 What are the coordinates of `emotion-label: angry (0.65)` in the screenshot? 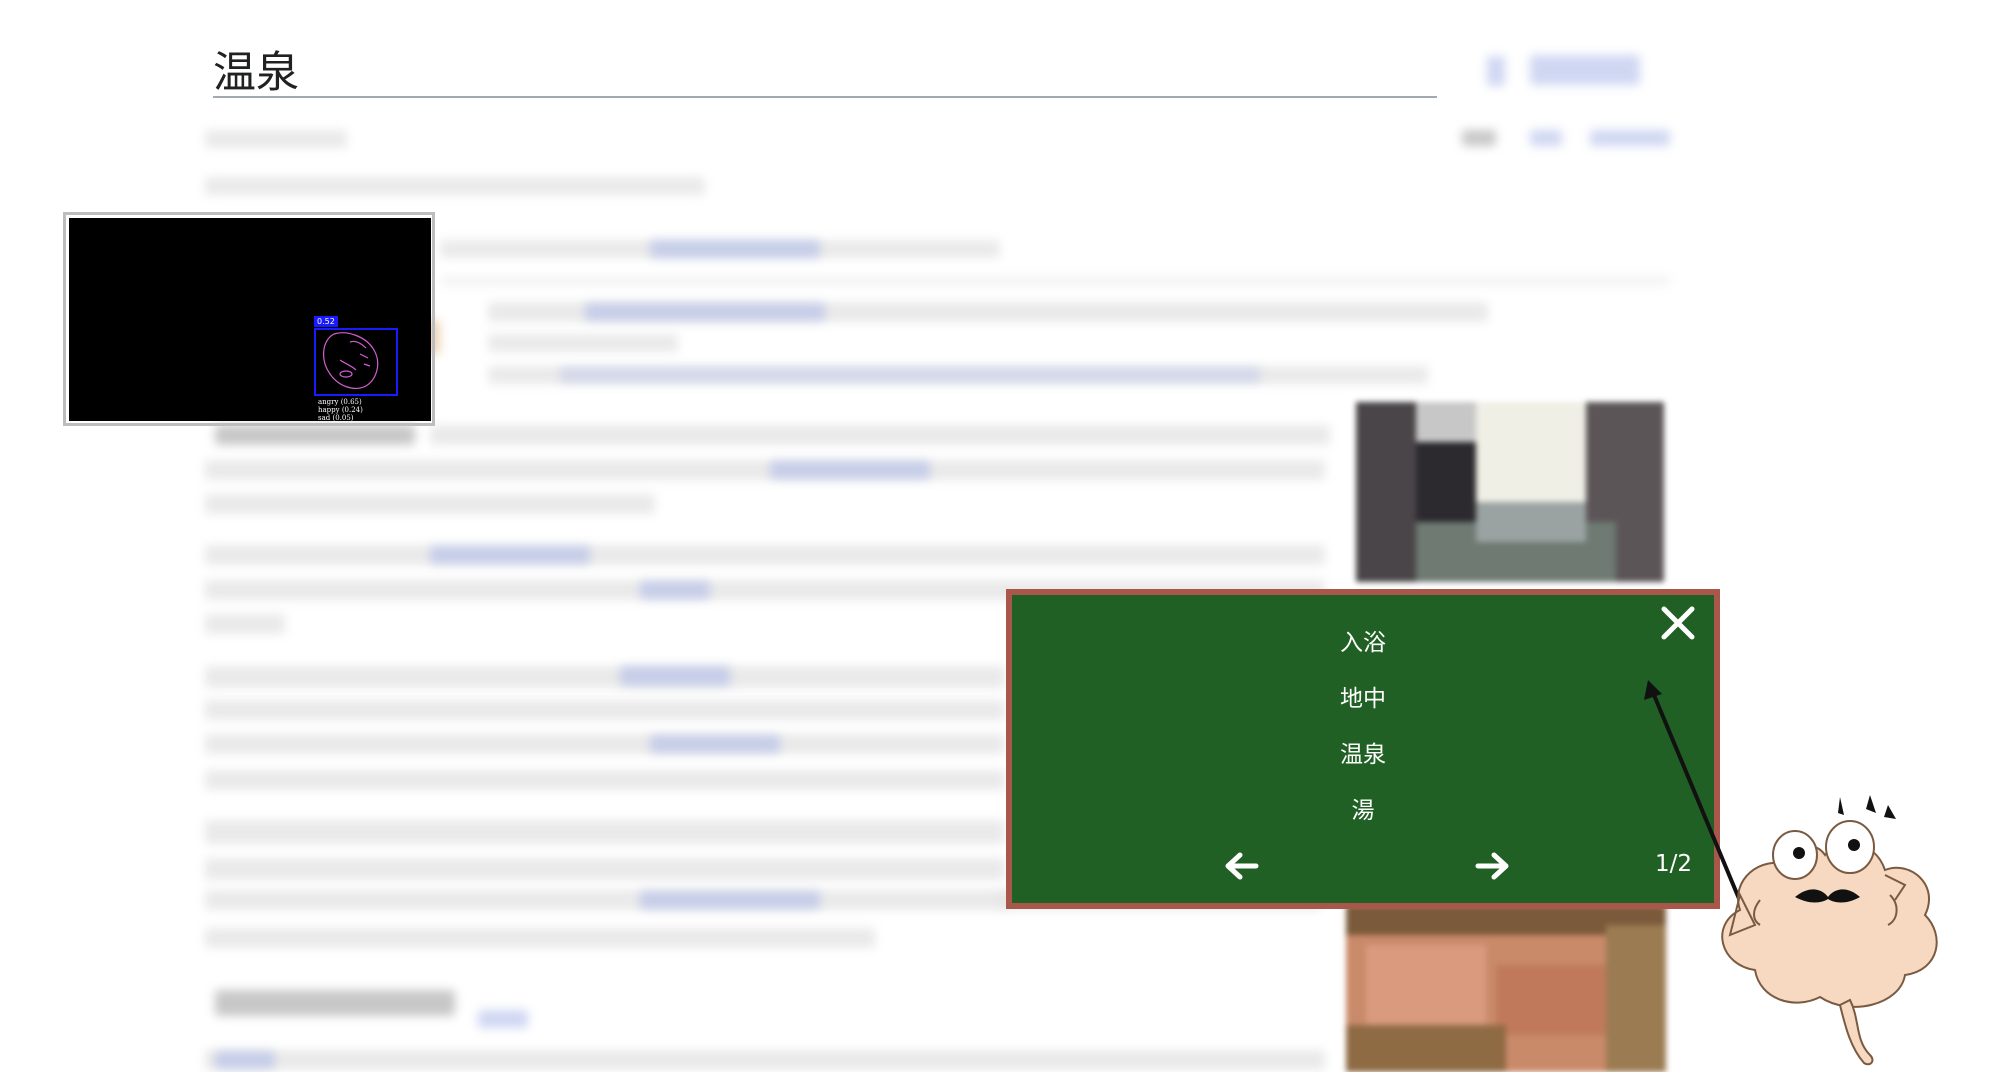 It's located at (340, 402).